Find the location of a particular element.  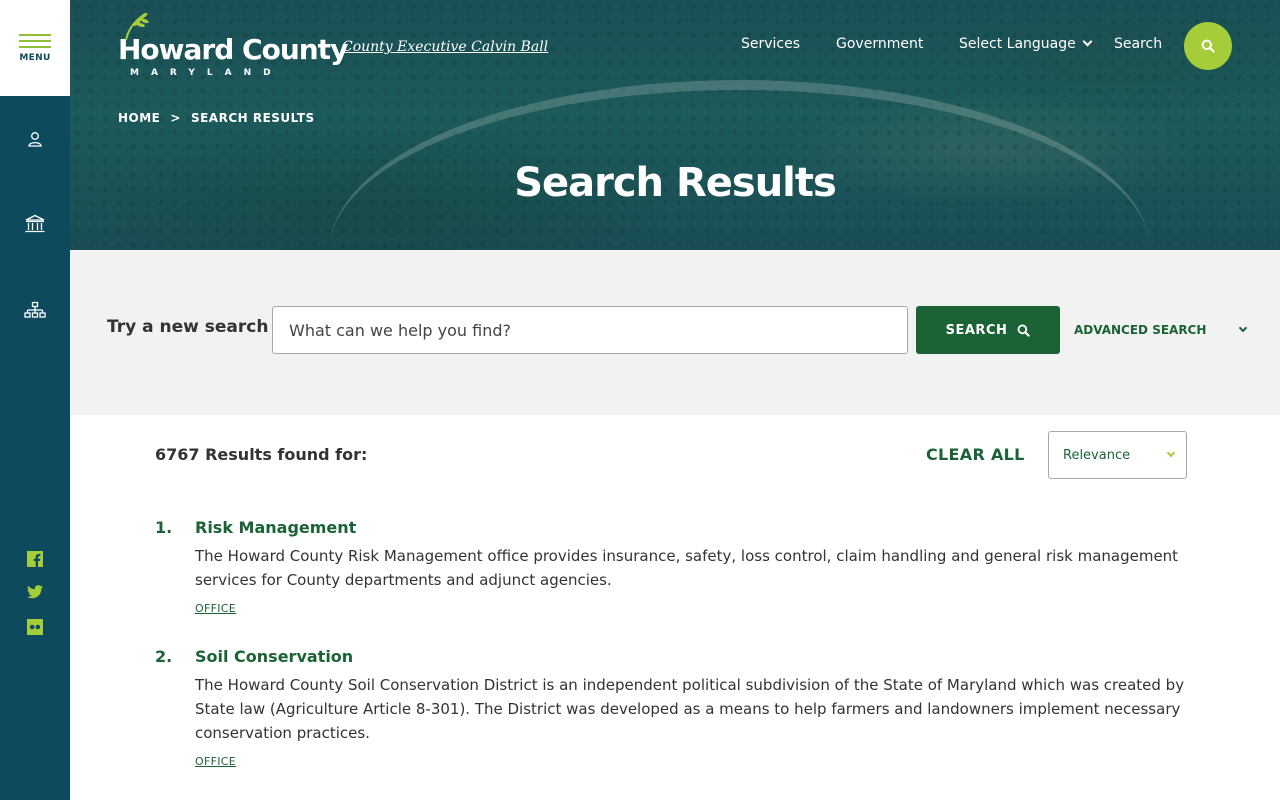

advanced-search-label: ADVANCED SEARCH is located at coordinates (1140, 330).